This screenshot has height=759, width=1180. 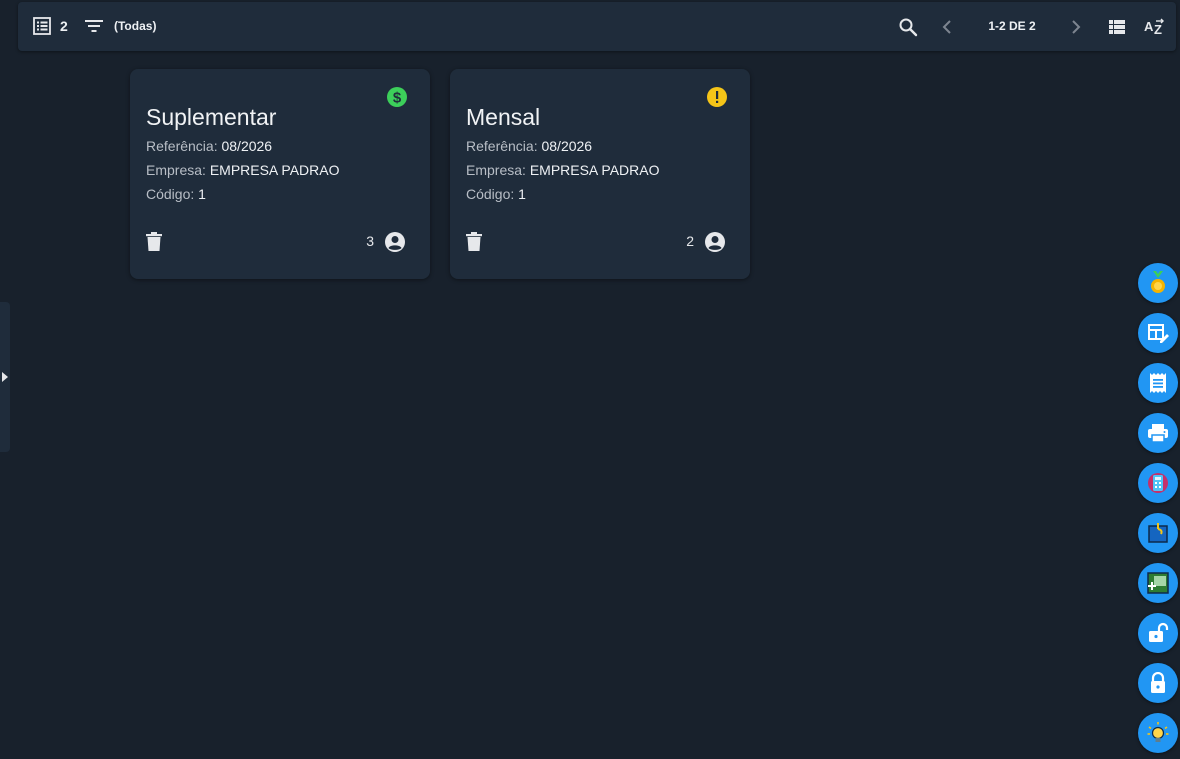 What do you see at coordinates (717, 97) in the screenshot?
I see `alert-icon` at bounding box center [717, 97].